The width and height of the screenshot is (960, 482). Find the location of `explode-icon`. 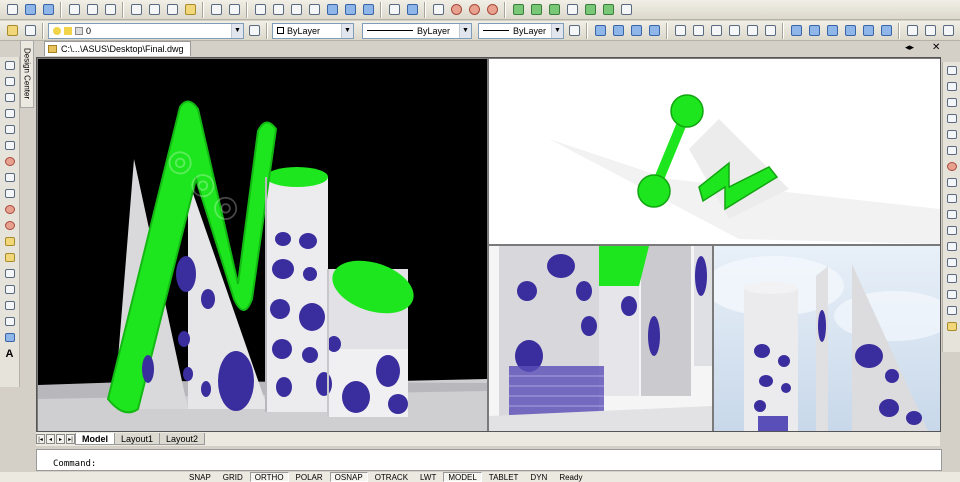

explode-icon is located at coordinates (952, 326).